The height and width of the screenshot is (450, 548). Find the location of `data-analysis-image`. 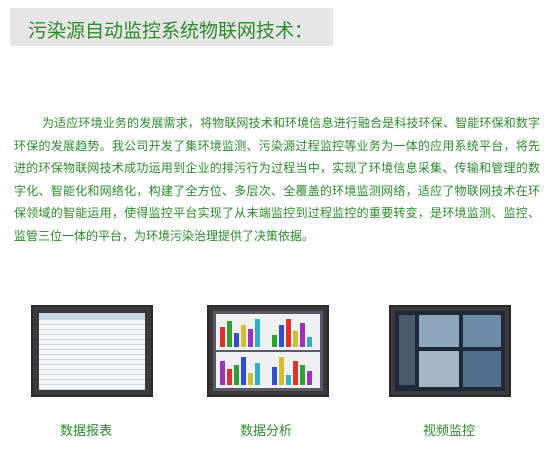

data-analysis-image is located at coordinates (268, 351).